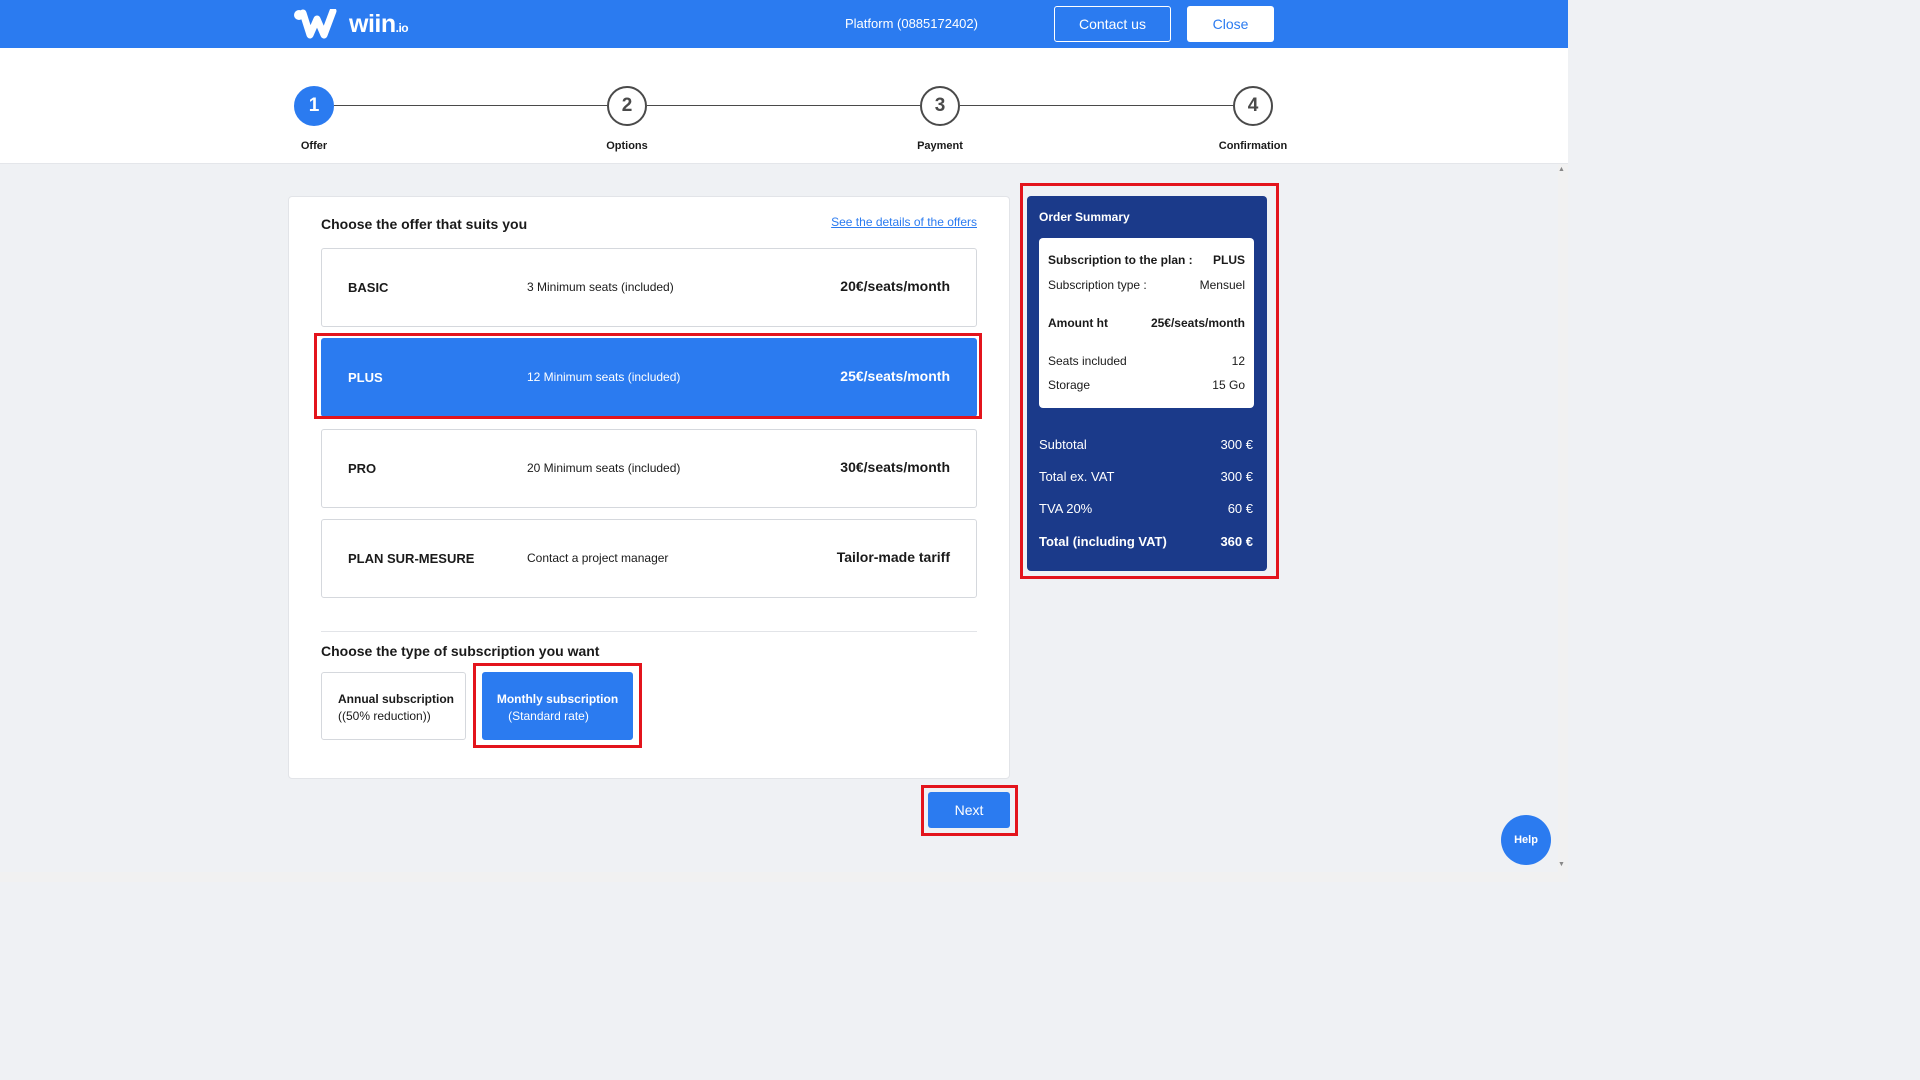 The height and width of the screenshot is (1080, 1920). What do you see at coordinates (779, 877) in the screenshot?
I see `horizontal-scrollbar` at bounding box center [779, 877].